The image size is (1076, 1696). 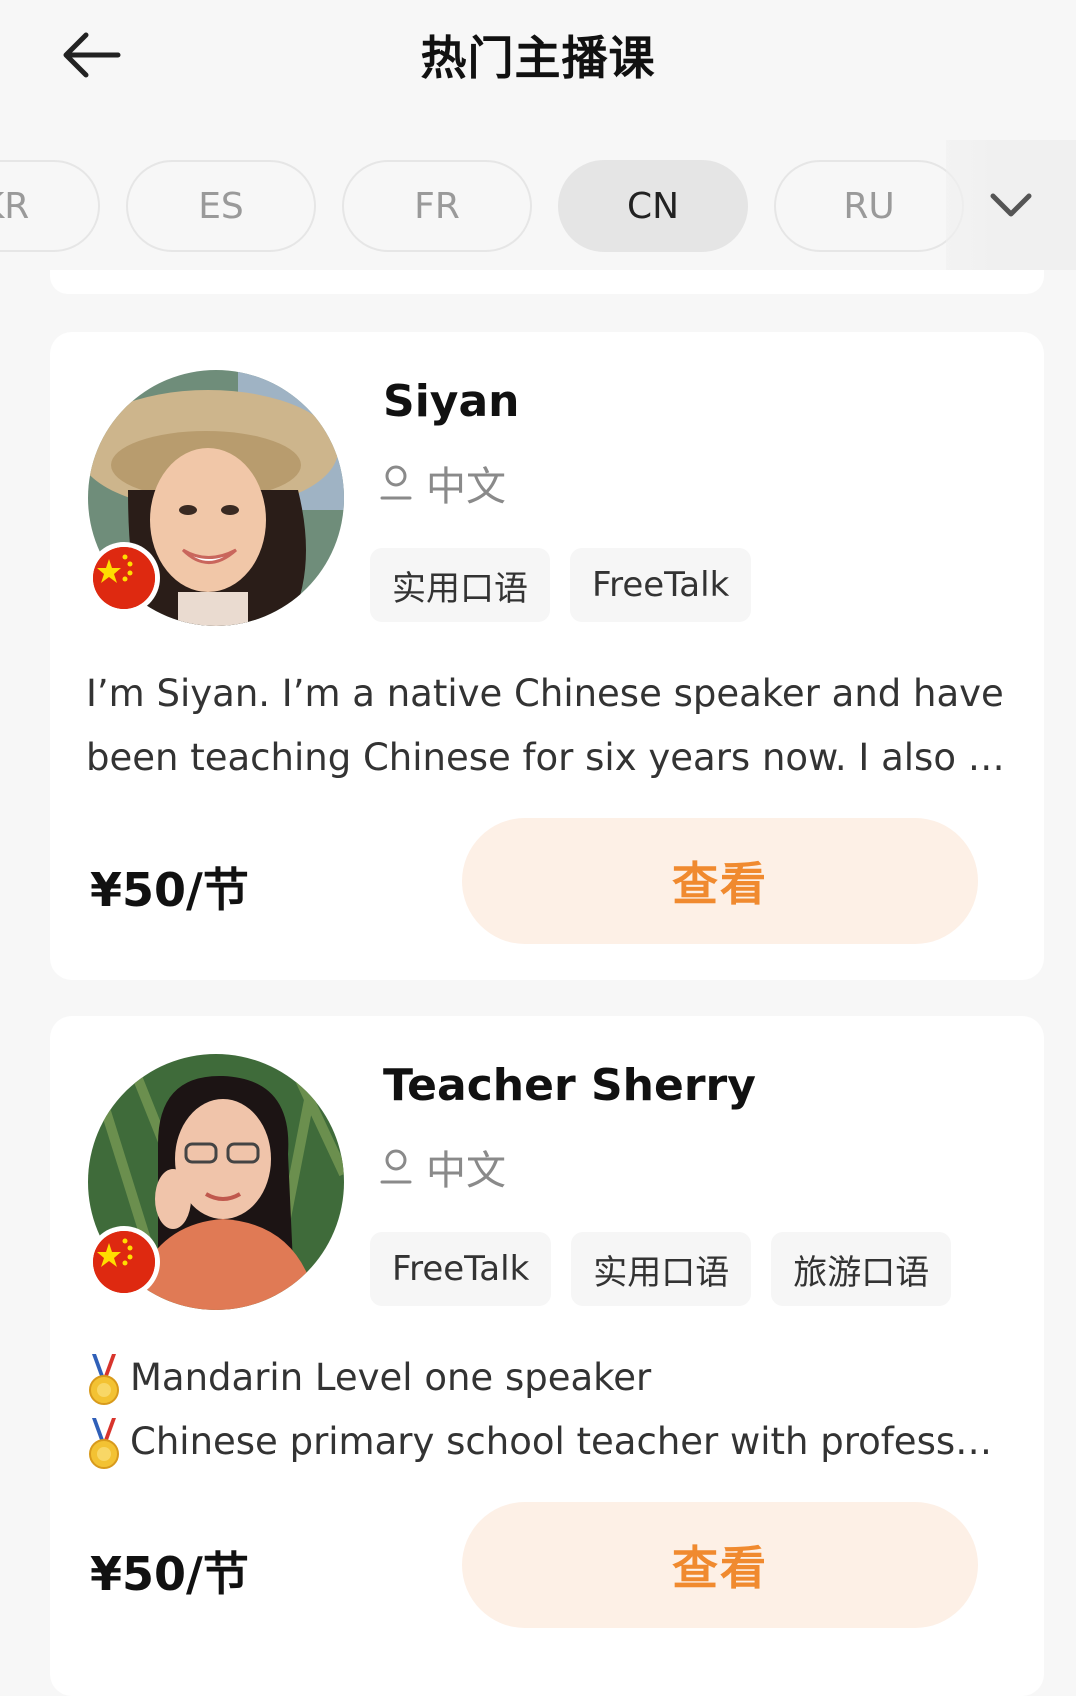 I want to click on chevron-down-icon, so click(x=1011, y=205).